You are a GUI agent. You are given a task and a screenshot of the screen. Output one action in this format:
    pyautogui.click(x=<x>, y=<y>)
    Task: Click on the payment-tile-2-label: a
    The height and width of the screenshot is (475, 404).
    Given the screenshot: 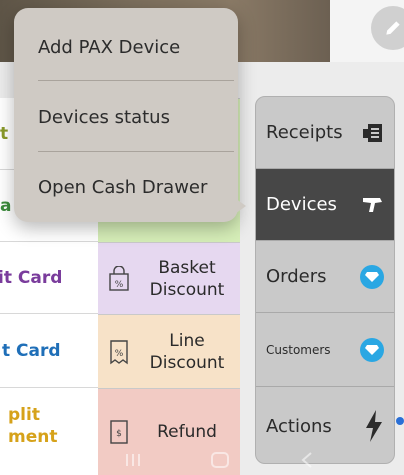 What is the action you would take?
    pyautogui.click(x=6, y=205)
    